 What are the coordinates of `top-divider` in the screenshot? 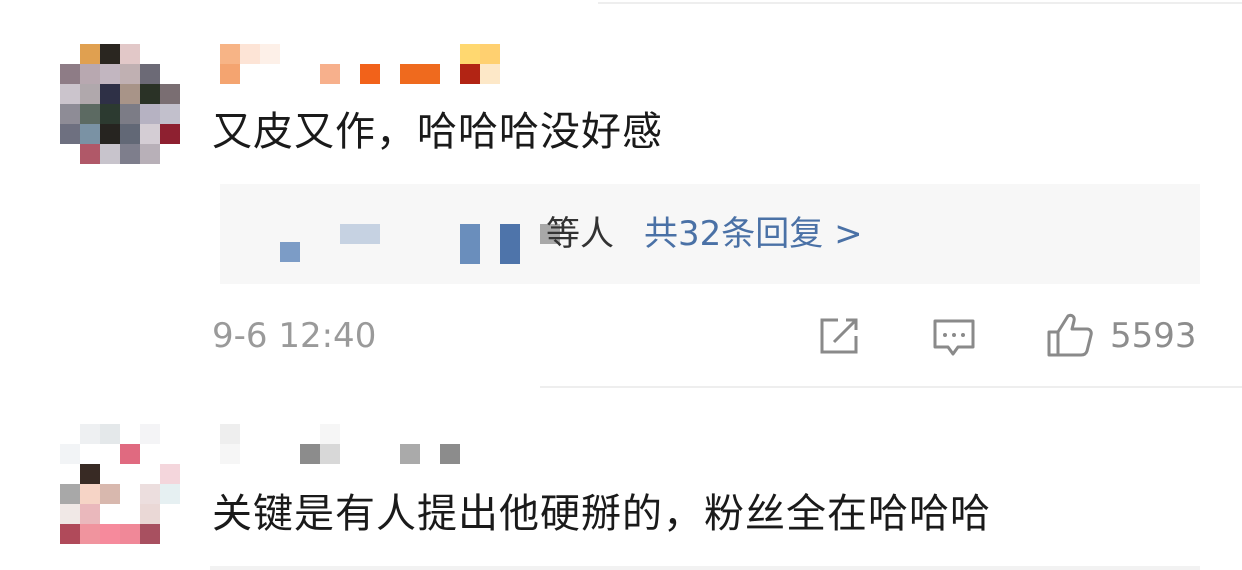 It's located at (920, 3).